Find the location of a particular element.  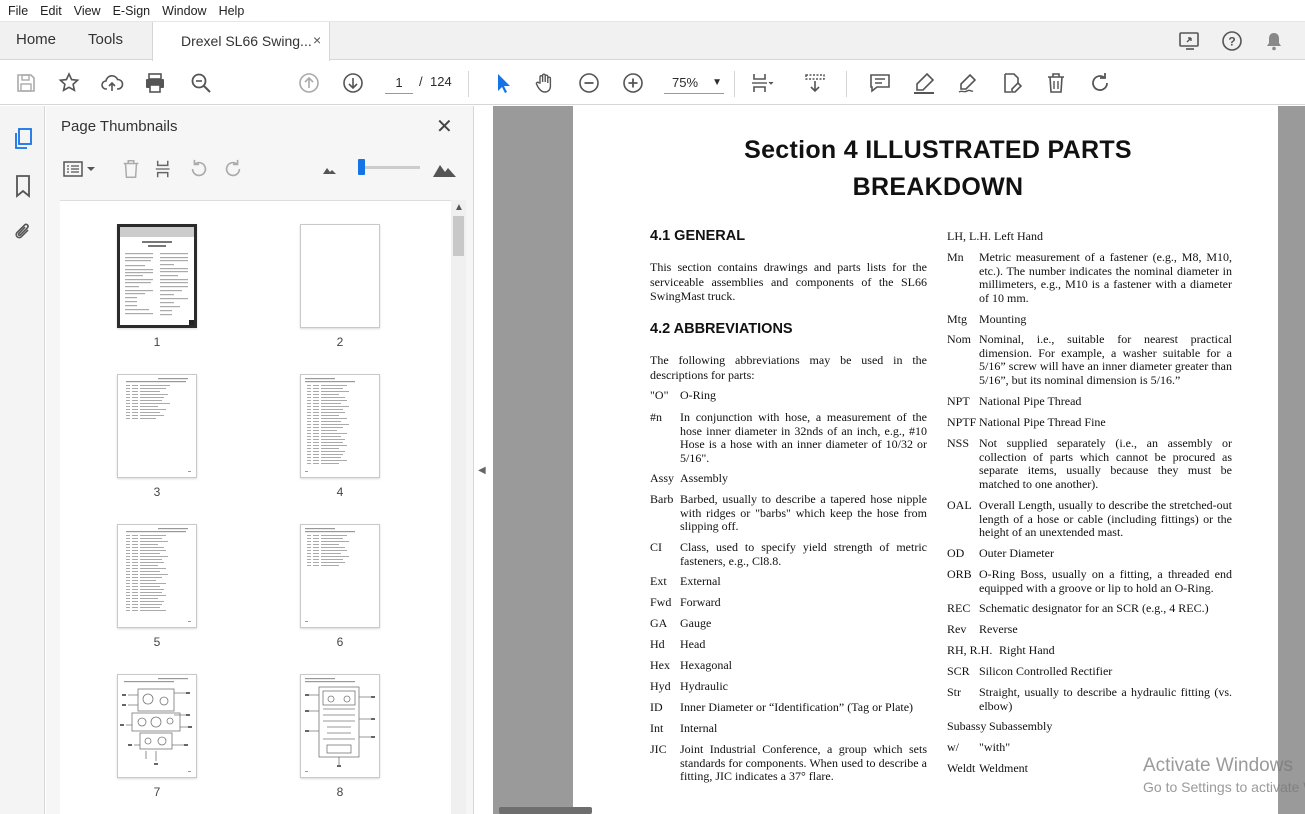

abbreviation-key: Weldt is located at coordinates (961, 768).